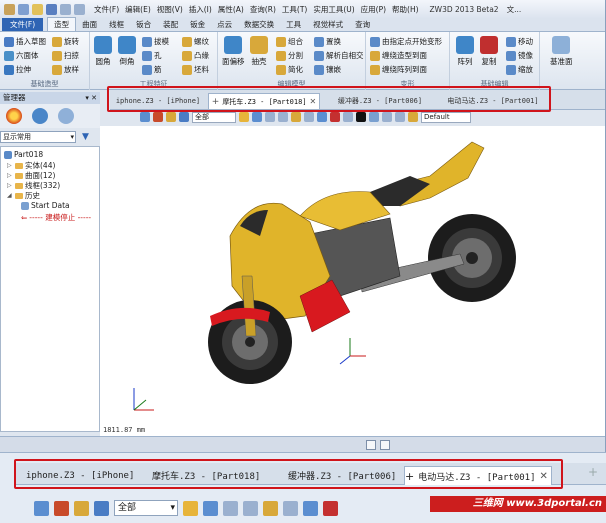  What do you see at coordinates (289, 55) in the screenshot?
I see `split-button: 分割` at bounding box center [289, 55].